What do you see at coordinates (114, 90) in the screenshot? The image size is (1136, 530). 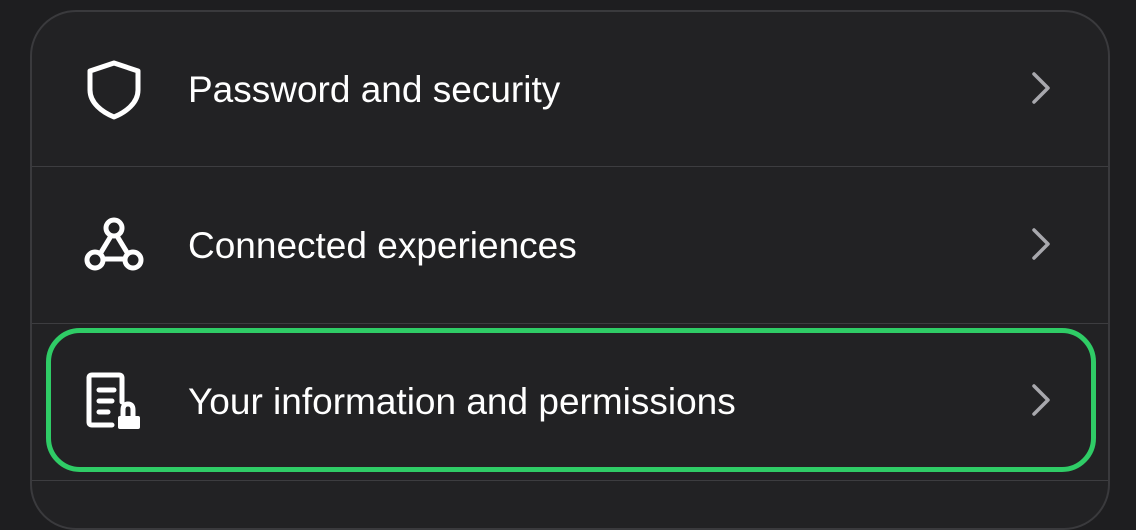 I see `shield-icon` at bounding box center [114, 90].